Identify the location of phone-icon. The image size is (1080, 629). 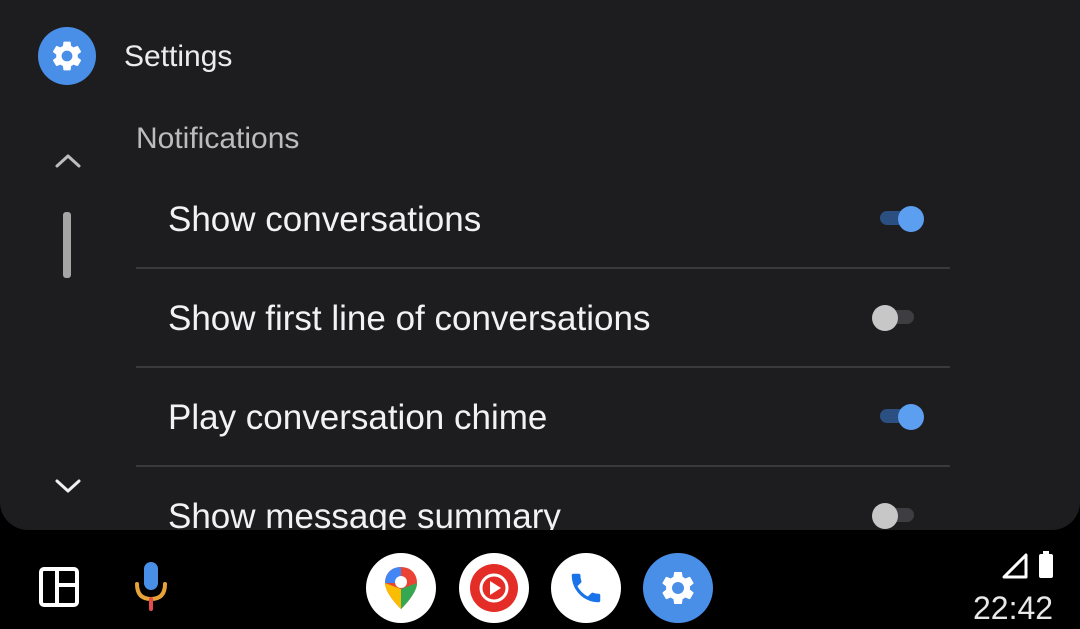
(586, 588).